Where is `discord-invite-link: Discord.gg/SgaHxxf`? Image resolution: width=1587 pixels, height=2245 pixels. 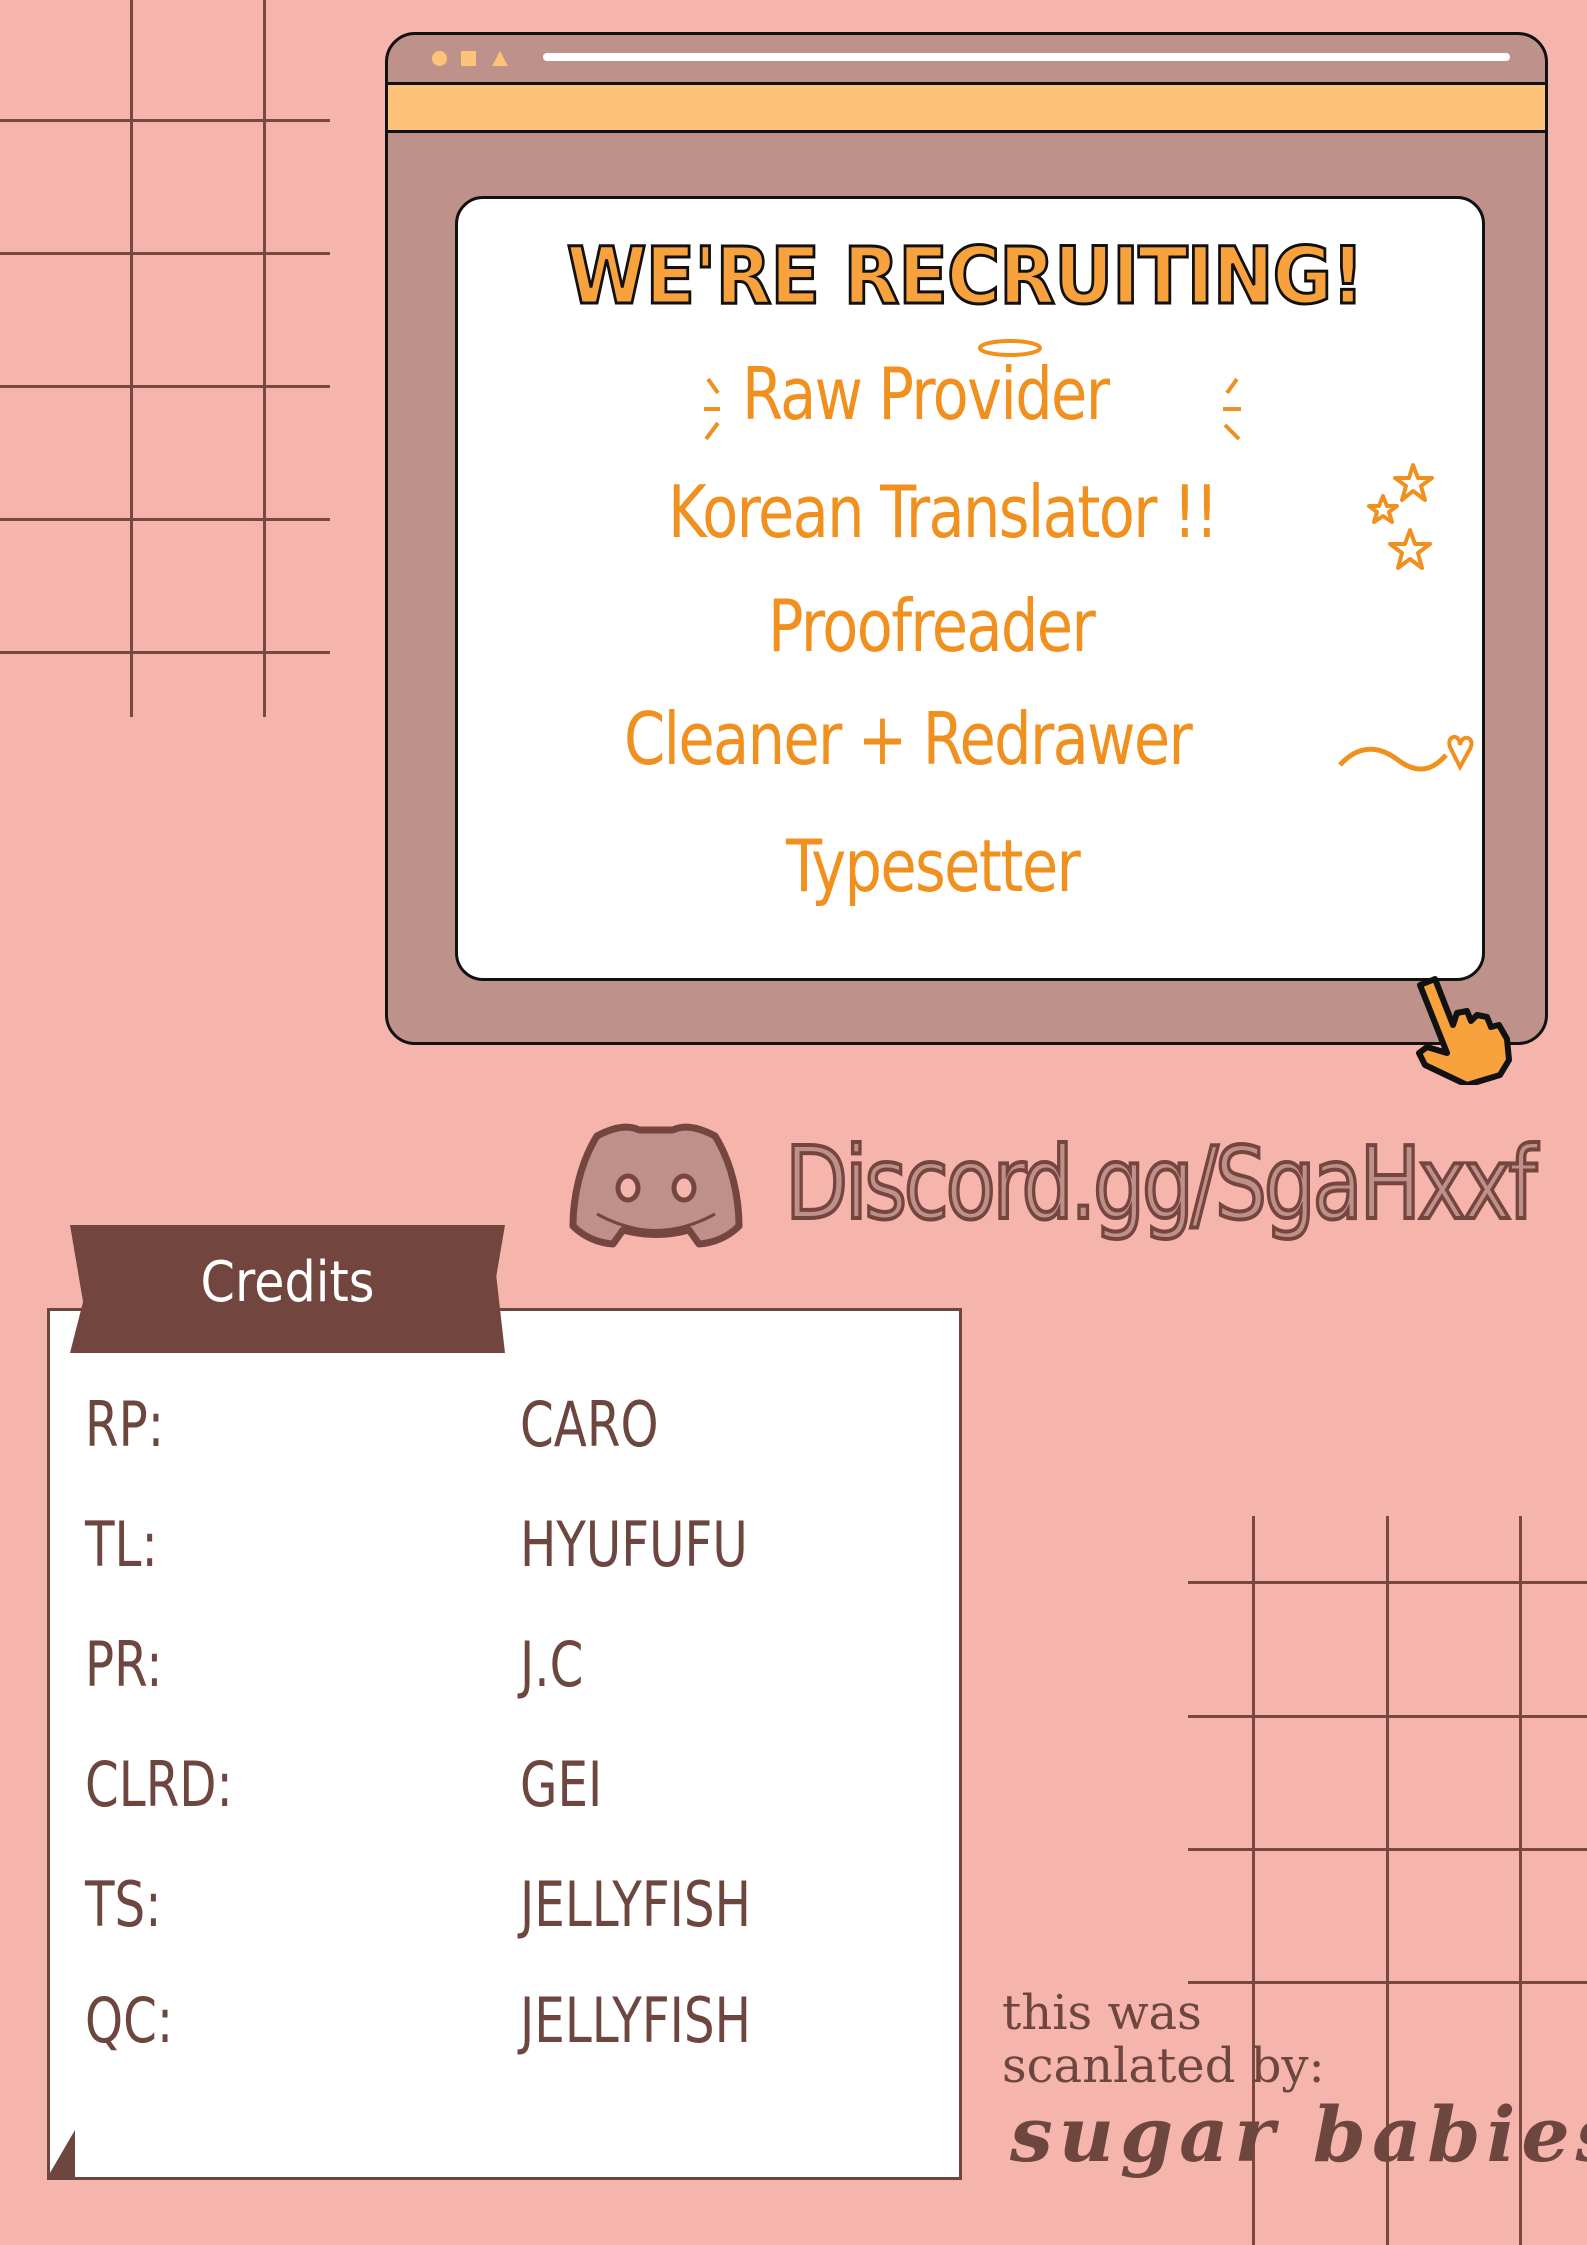
discord-invite-link: Discord.gg/SgaHxxf is located at coordinates (1160, 1183).